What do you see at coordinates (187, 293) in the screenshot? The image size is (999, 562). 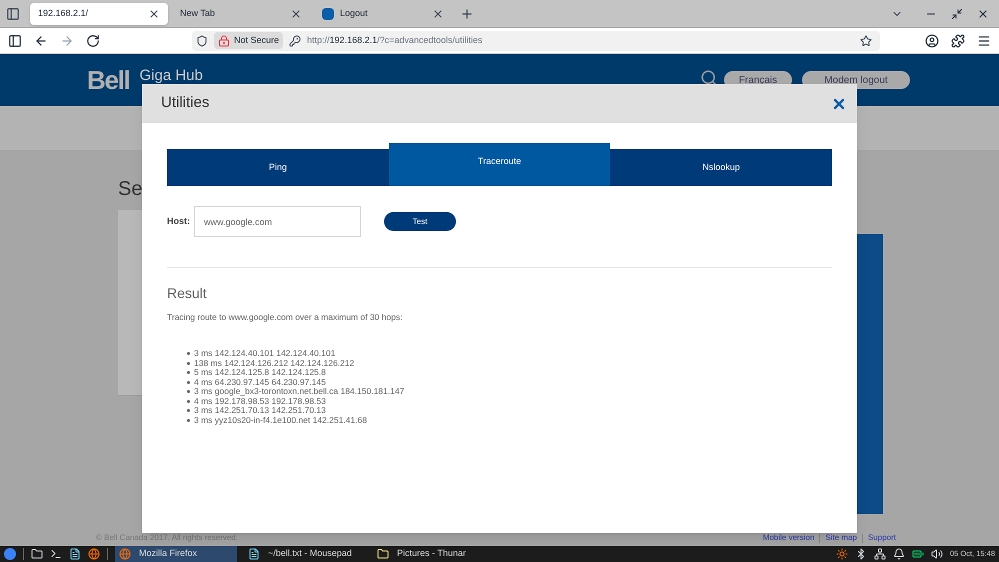 I see `result-heading: Result` at bounding box center [187, 293].